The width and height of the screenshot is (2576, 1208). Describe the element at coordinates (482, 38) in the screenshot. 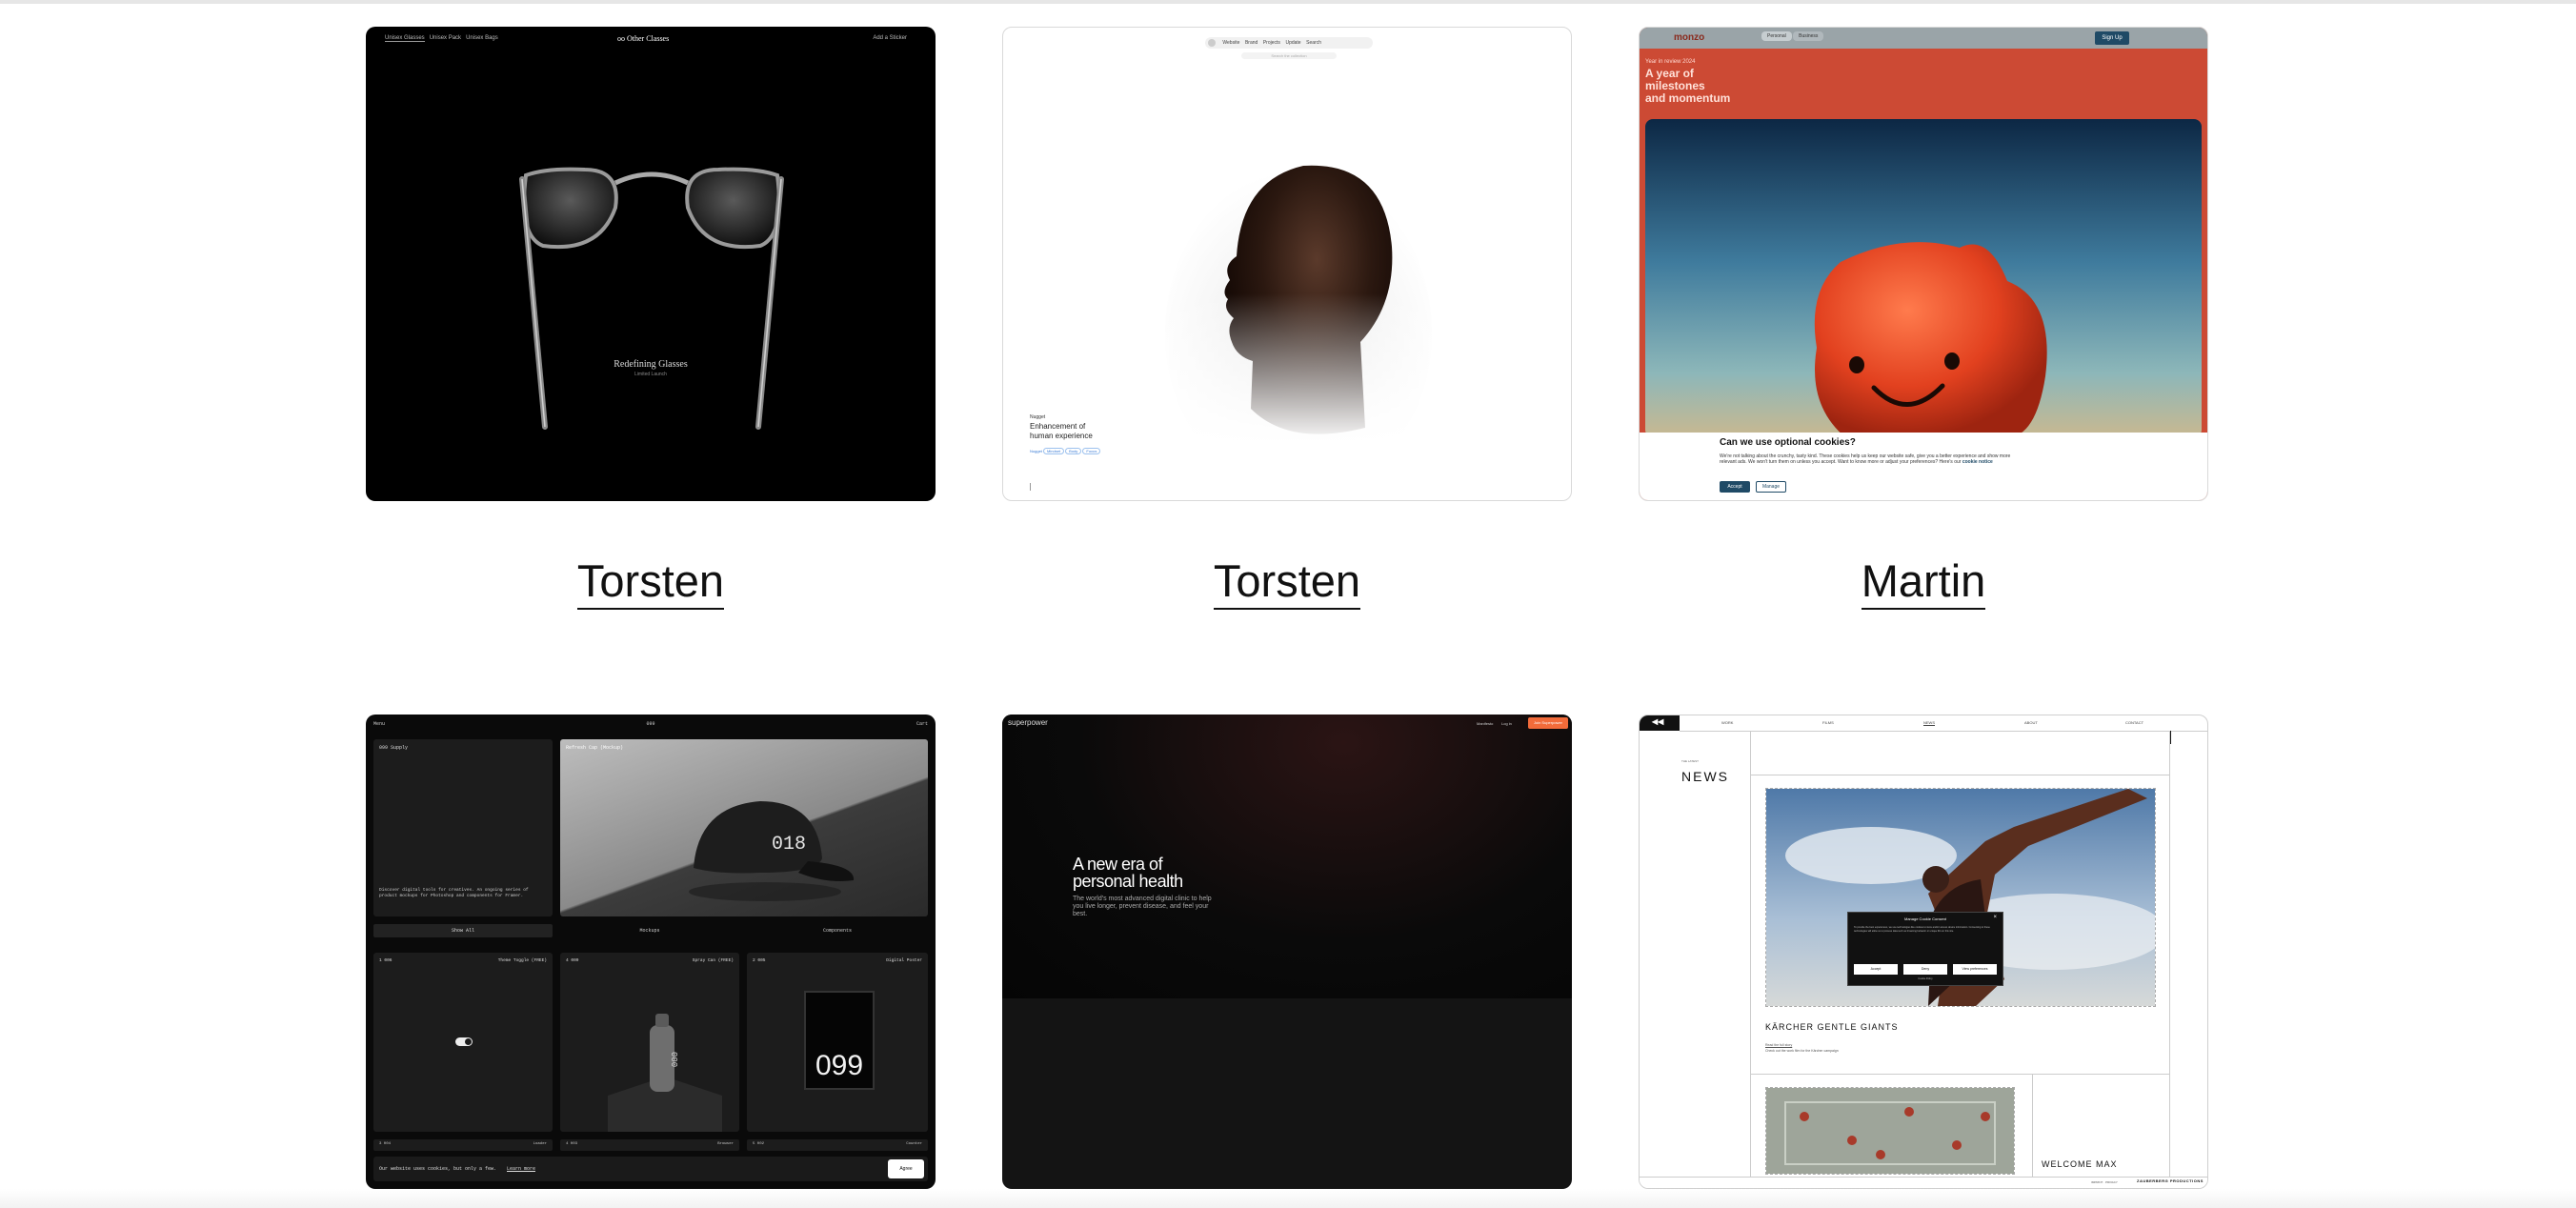

I see `nav-link: Unisex Bags` at that location.